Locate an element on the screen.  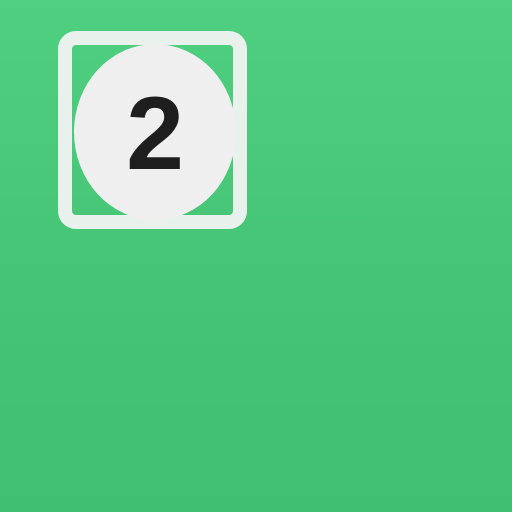
number-badge-circle: 2 is located at coordinates (155, 132).